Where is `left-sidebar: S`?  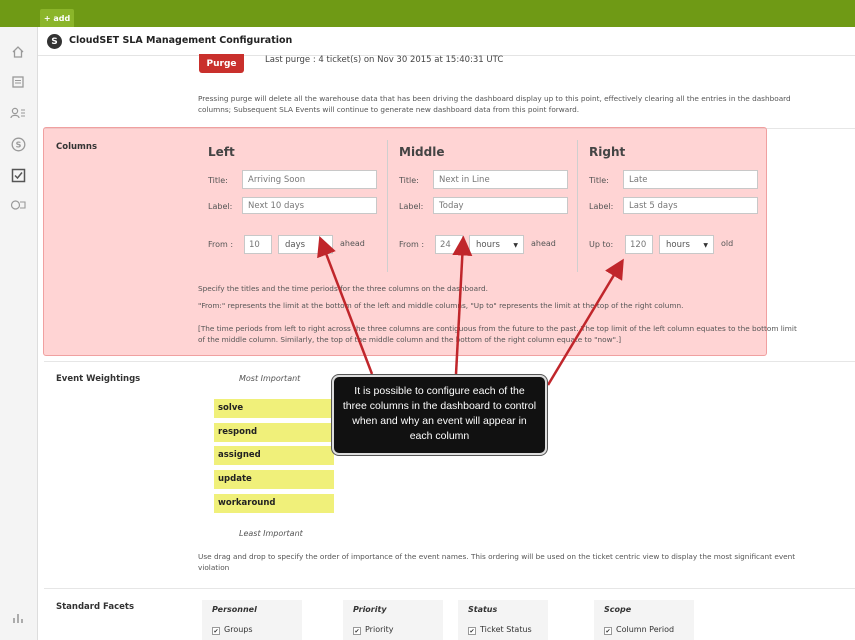 left-sidebar: S is located at coordinates (19, 333).